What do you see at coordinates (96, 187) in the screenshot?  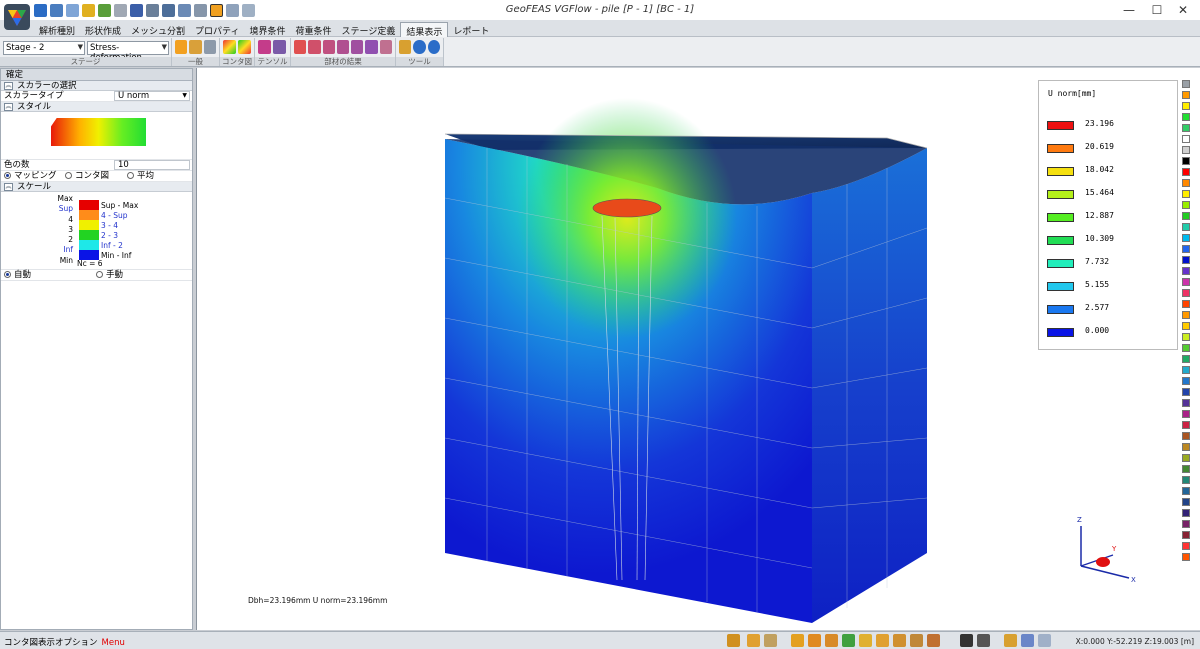 I see `scale-section-header: ︽ スケール` at bounding box center [96, 187].